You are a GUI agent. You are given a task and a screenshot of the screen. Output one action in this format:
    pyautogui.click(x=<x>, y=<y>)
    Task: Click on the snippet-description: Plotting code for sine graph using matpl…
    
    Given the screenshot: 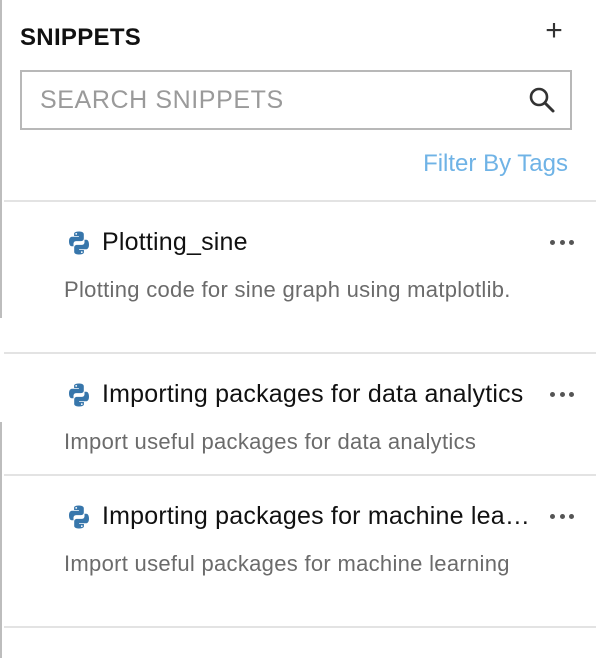 What is the action you would take?
    pyautogui.click(x=287, y=289)
    